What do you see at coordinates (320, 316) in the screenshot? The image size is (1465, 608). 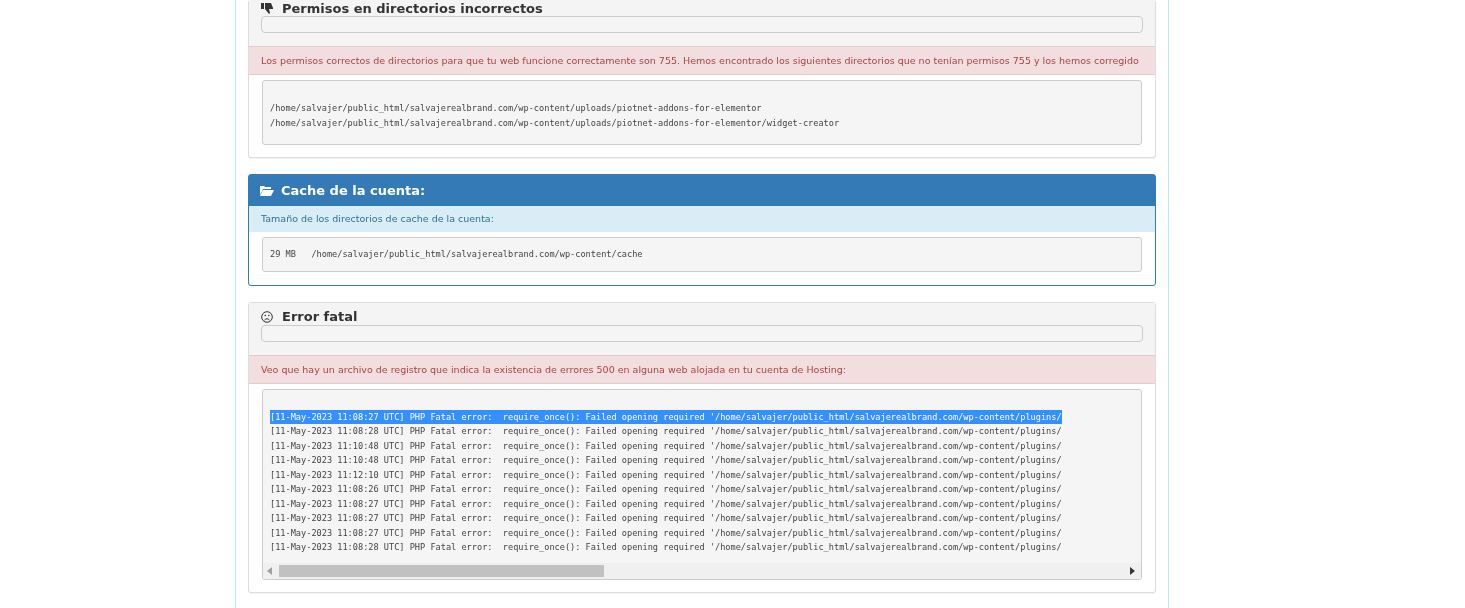 I see `panel-title: Error fatal` at bounding box center [320, 316].